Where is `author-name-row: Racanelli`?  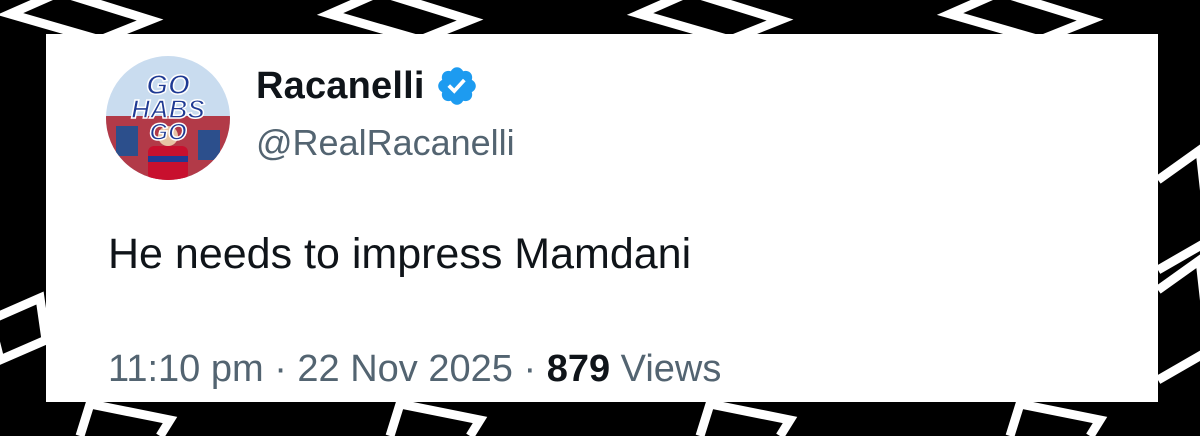
author-name-row: Racanelli is located at coordinates (367, 86).